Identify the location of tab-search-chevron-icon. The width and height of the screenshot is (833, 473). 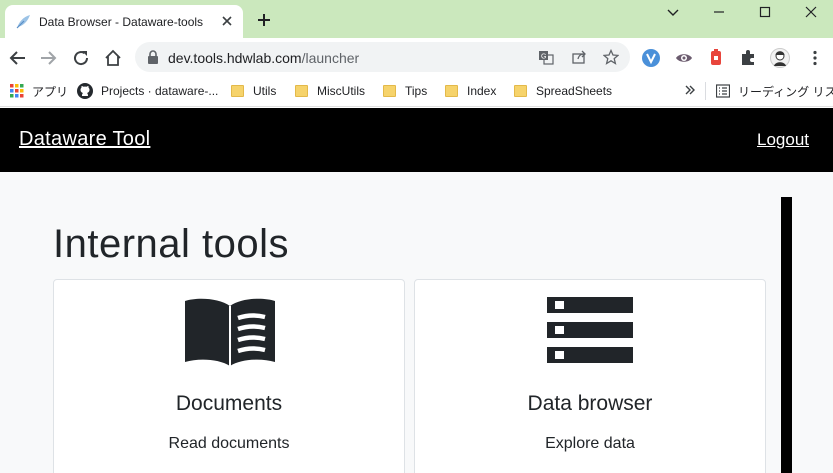
(673, 12).